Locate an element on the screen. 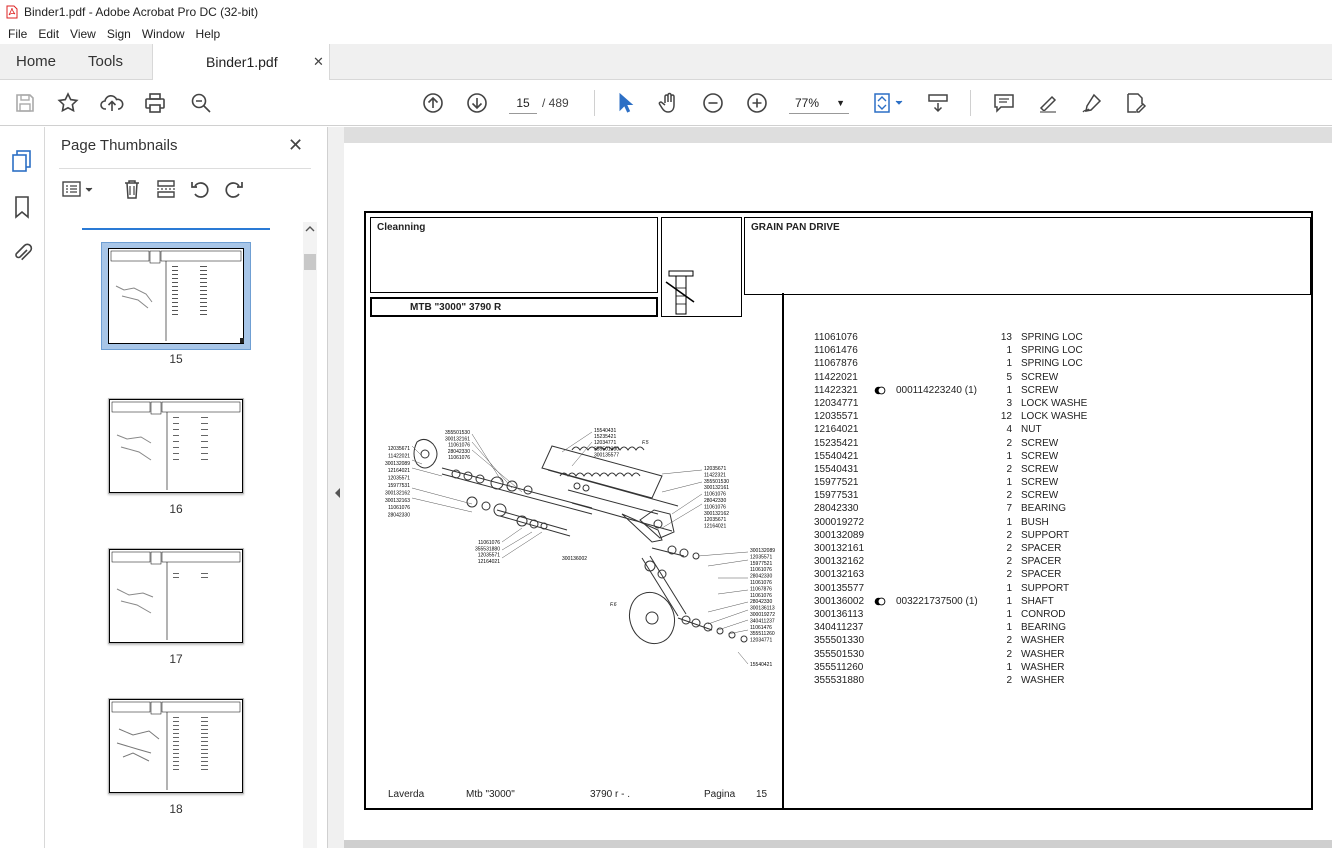 Image resolution: width=1332 pixels, height=848 pixels. diagram-callout-label: 11061076 is located at coordinates (489, 543).